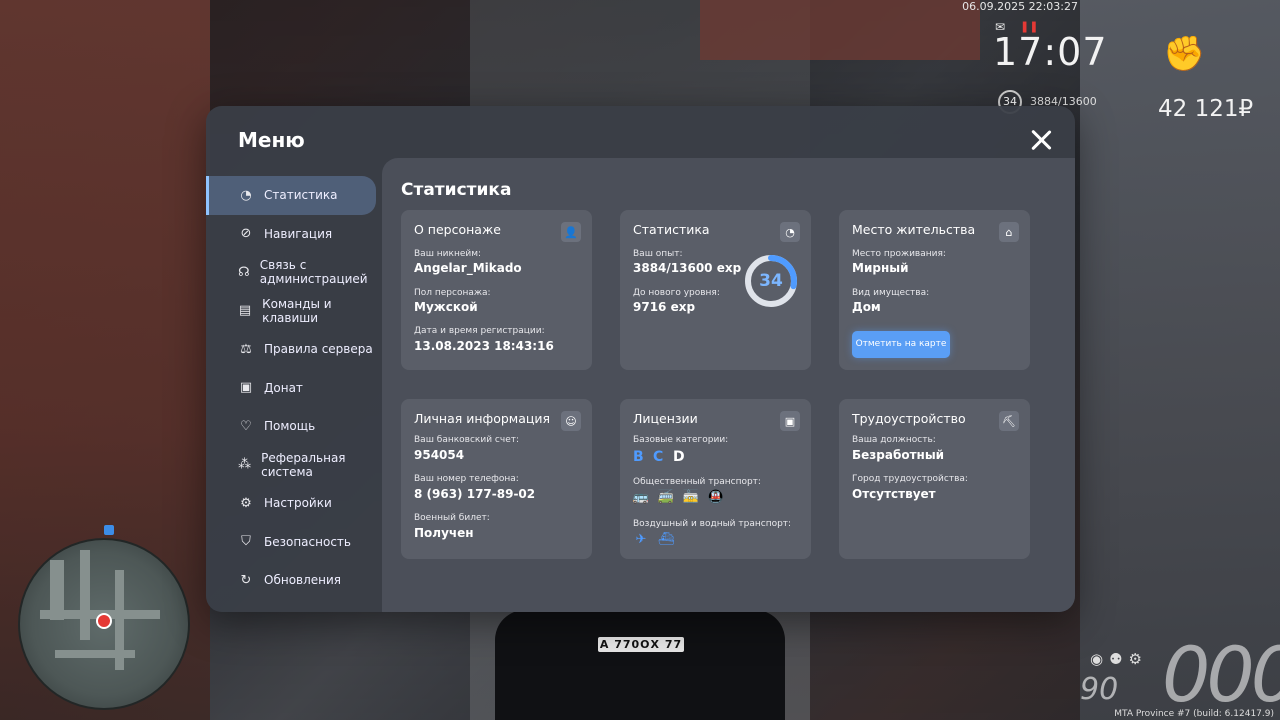 This screenshot has width=1280, height=720. What do you see at coordinates (658, 457) in the screenshot?
I see `license-category: C` at bounding box center [658, 457].